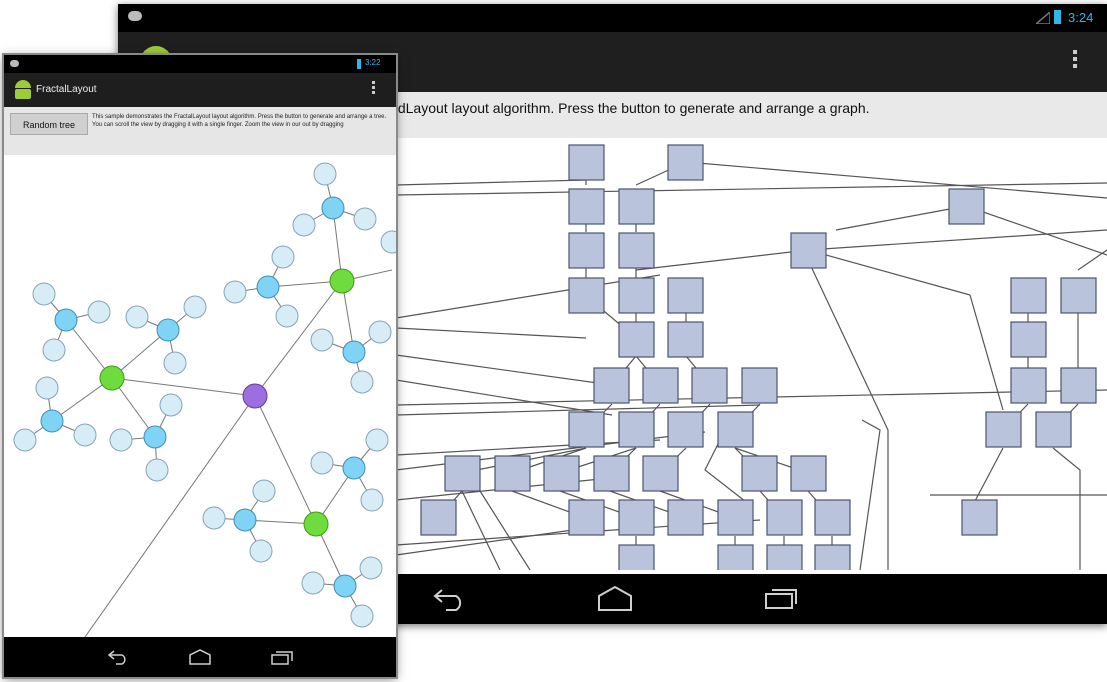 This screenshot has height=682, width=1107. What do you see at coordinates (1081, 17) in the screenshot?
I see `tablet-clock: 3:24` at bounding box center [1081, 17].